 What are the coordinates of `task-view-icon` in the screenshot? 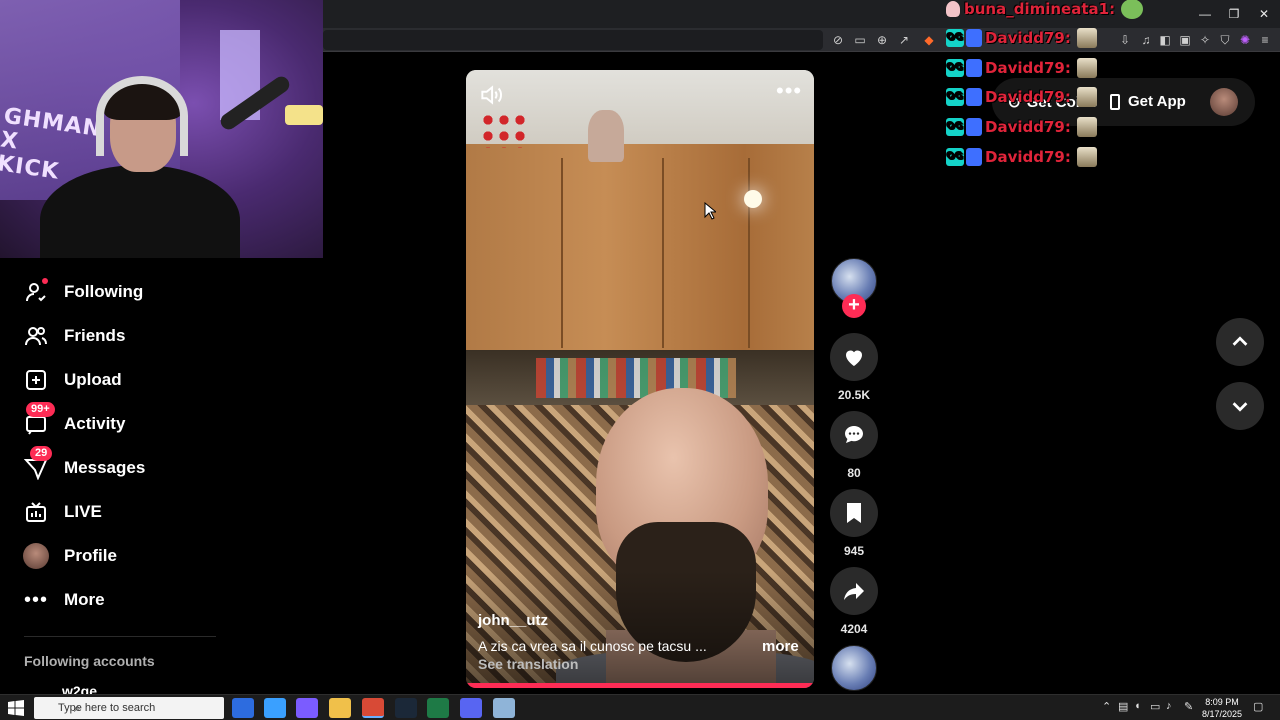 It's located at (243, 708).